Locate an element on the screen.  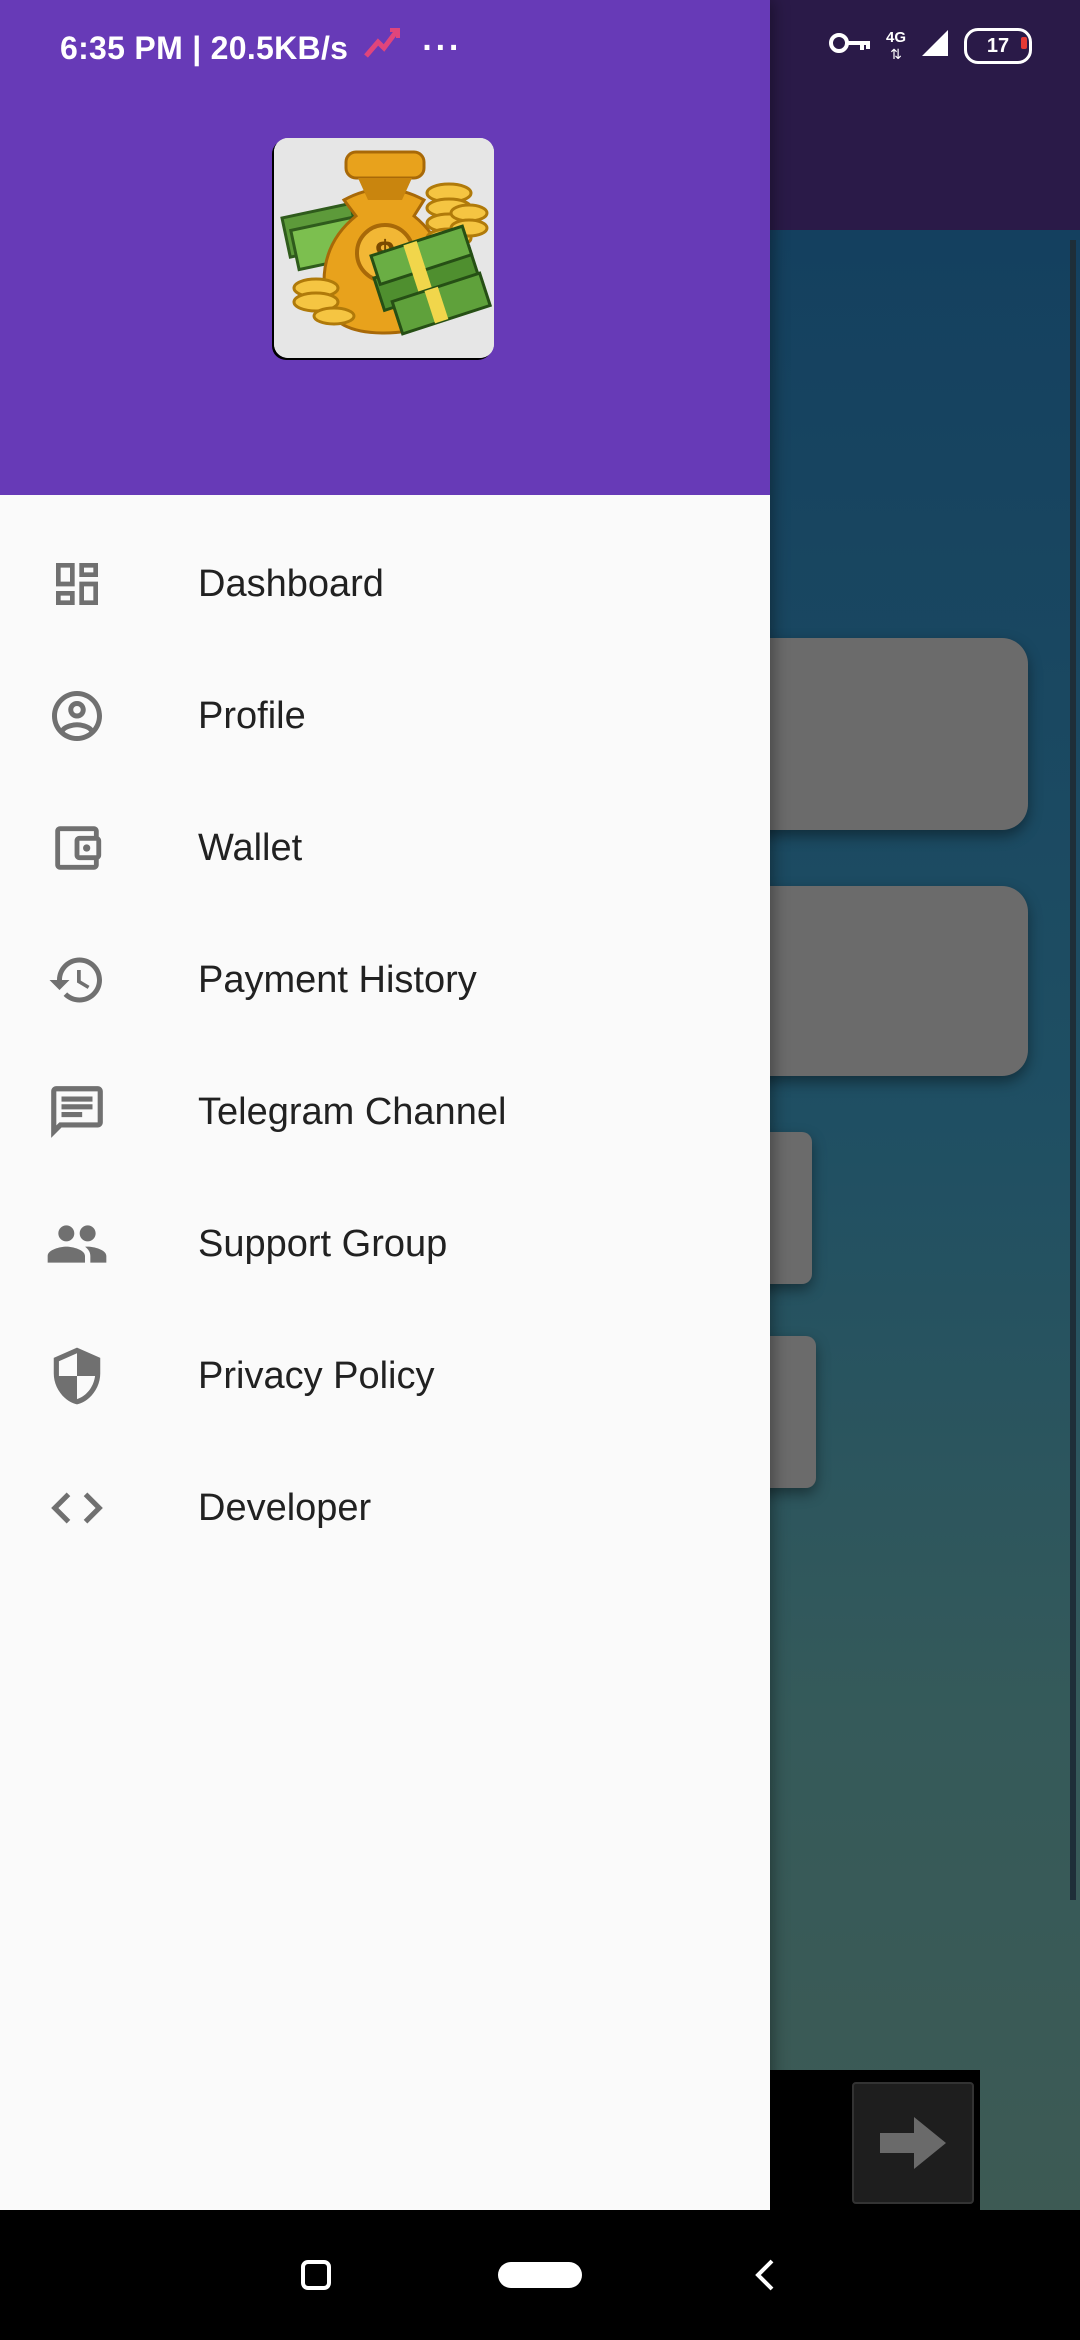
battery-level: 17 is located at coordinates (998, 45).